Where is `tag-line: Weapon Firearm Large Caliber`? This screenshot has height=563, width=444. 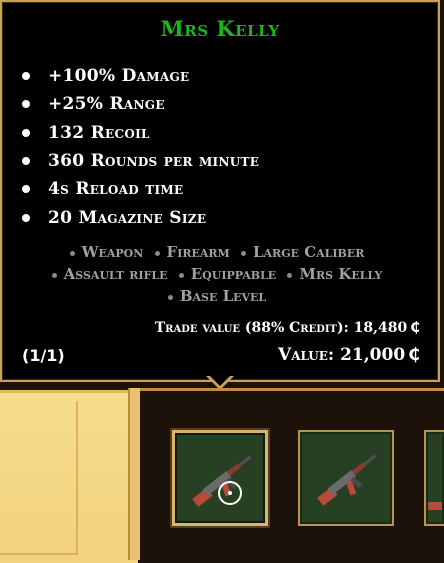
tag-line: Weapon Firearm Large Caliber is located at coordinates (220, 252).